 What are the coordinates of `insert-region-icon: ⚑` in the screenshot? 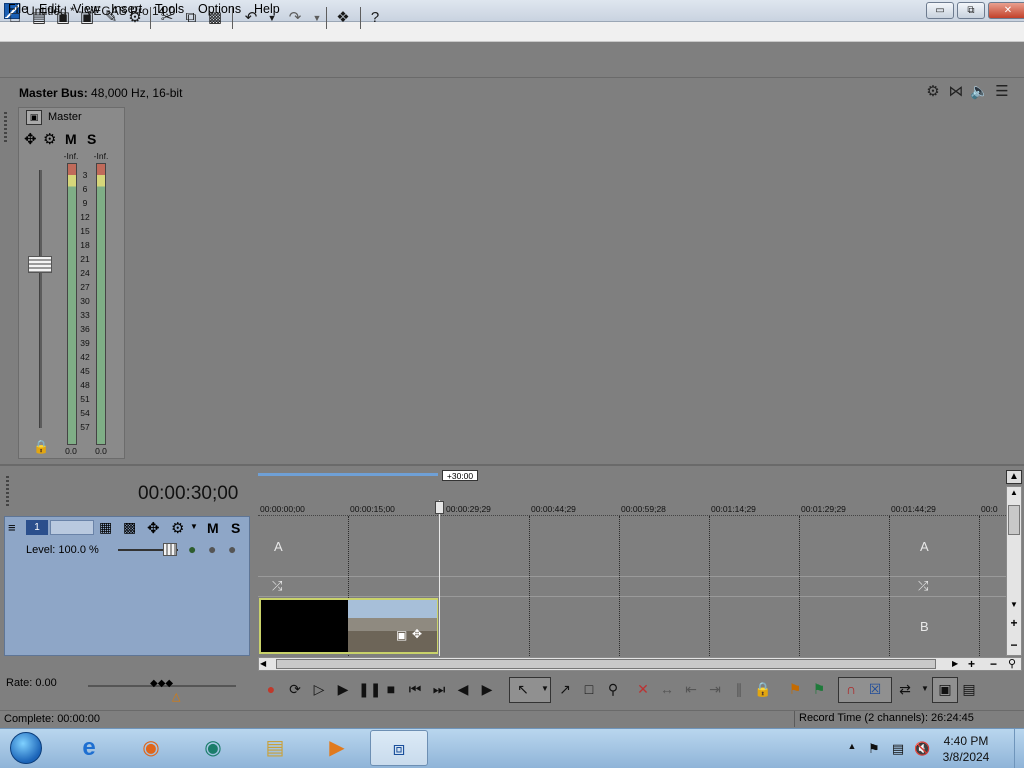 It's located at (819, 689).